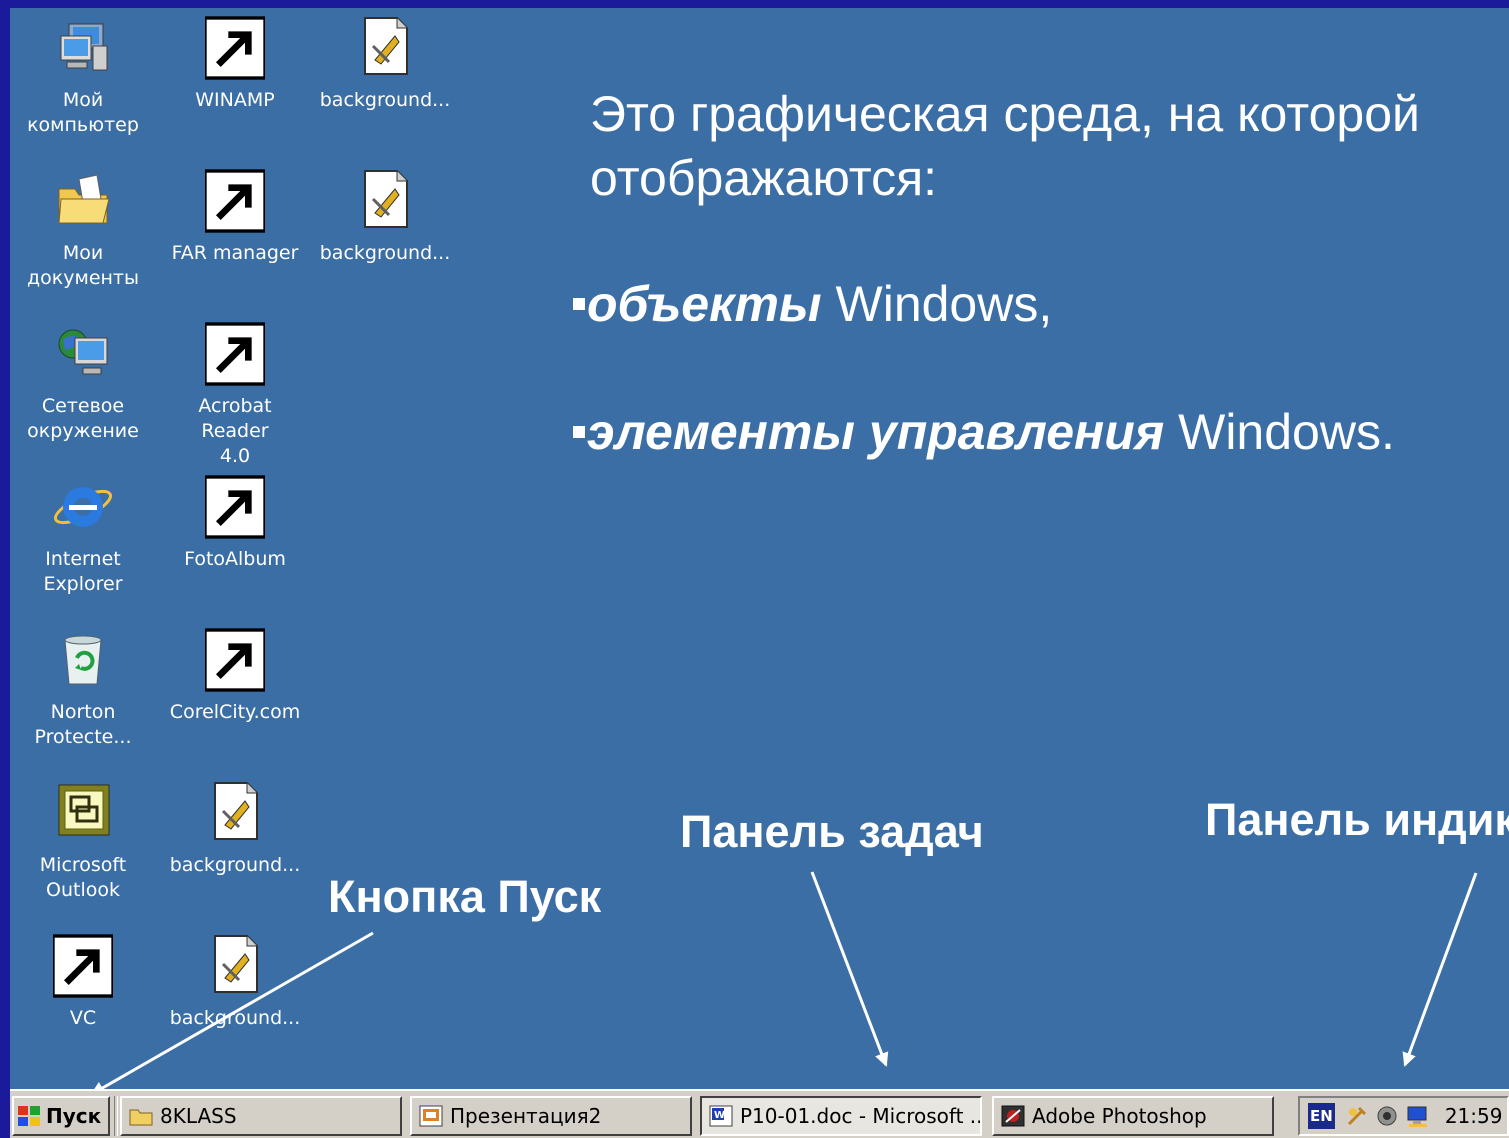 This screenshot has width=1509, height=1138. I want to click on task-label: Презентация2, so click(526, 1116).